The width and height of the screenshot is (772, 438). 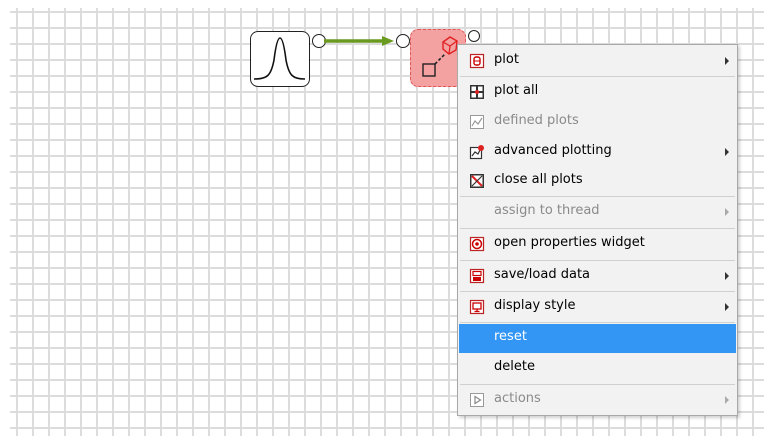 I want to click on menu-item-plot-all: plot all, so click(x=597, y=92).